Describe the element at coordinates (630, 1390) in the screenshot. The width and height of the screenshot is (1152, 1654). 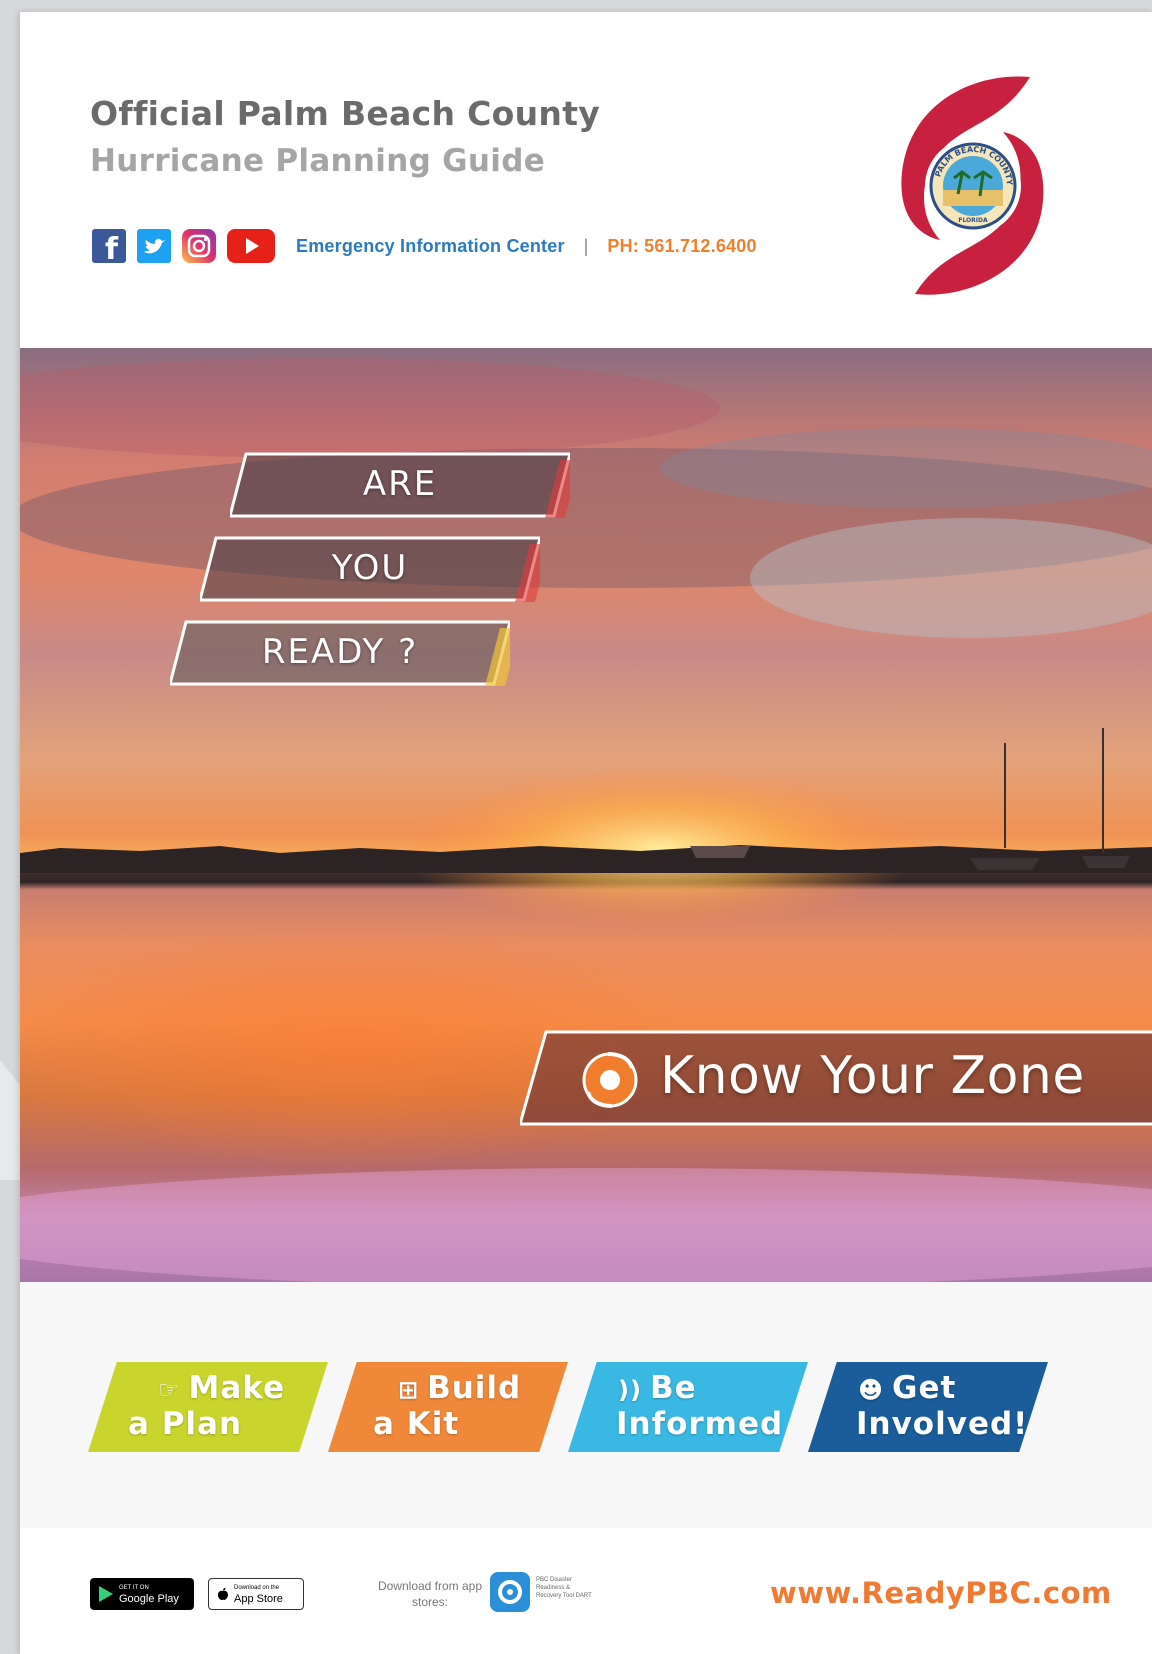
I see `rss-feed-icon: ))` at that location.